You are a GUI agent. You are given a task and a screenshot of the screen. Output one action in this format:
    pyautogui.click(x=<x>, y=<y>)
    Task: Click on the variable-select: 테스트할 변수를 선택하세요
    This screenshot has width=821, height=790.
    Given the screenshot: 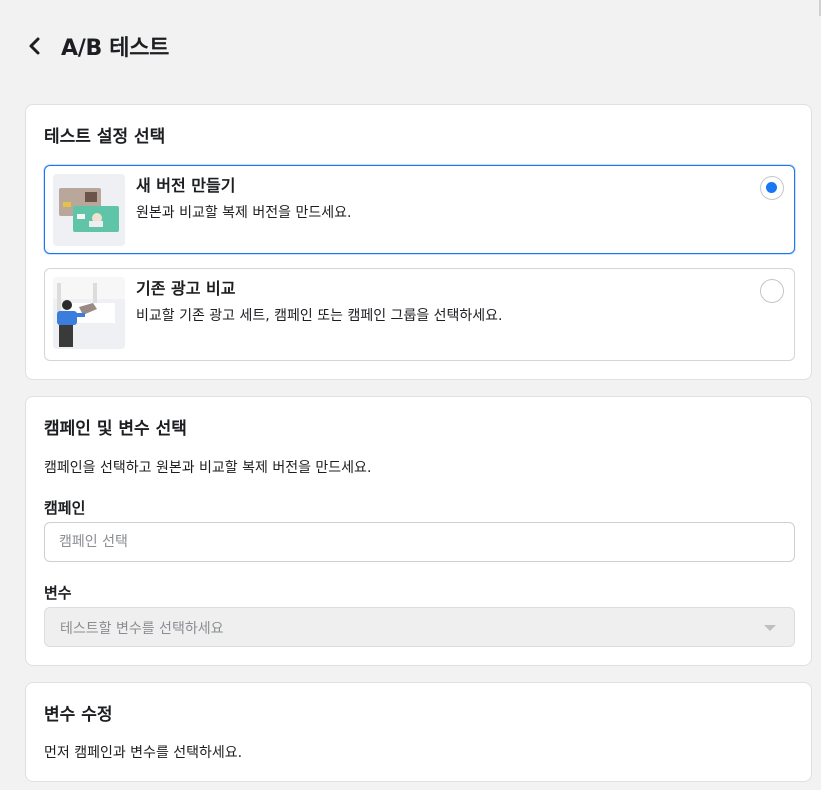 What is the action you would take?
    pyautogui.click(x=419, y=627)
    